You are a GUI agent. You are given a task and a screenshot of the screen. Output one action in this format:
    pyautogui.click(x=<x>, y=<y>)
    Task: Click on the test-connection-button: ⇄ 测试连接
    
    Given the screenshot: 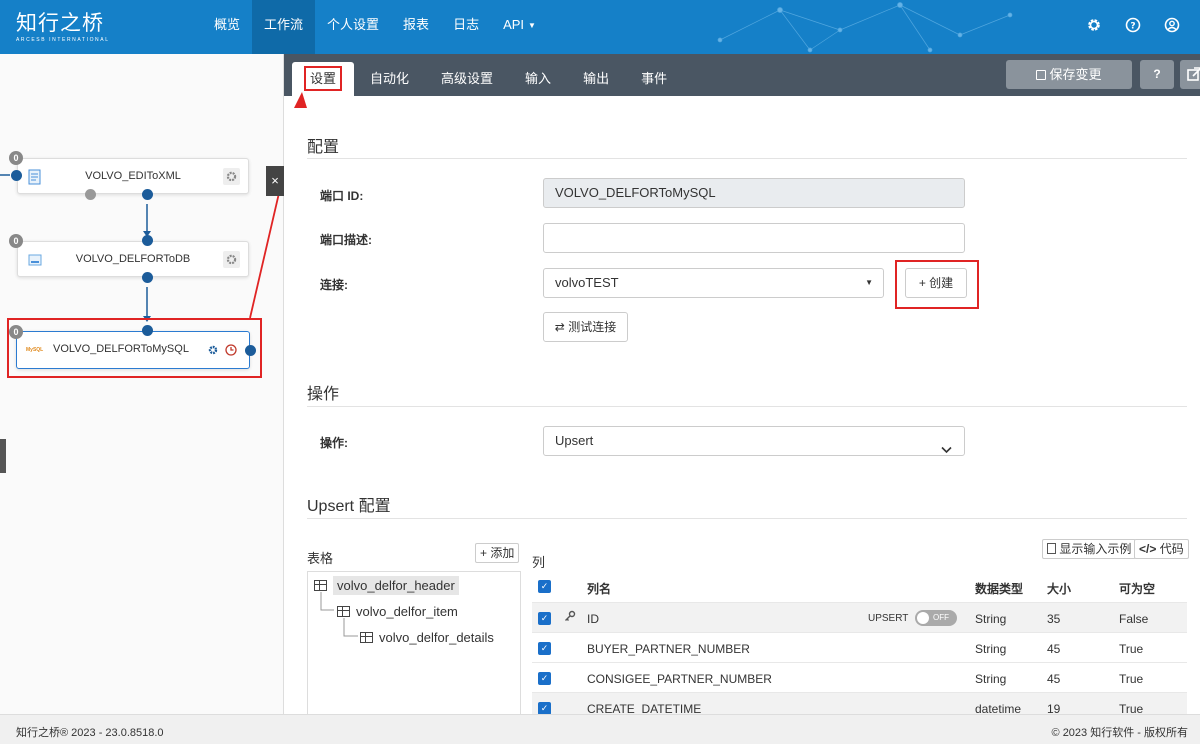 What is the action you would take?
    pyautogui.click(x=585, y=327)
    